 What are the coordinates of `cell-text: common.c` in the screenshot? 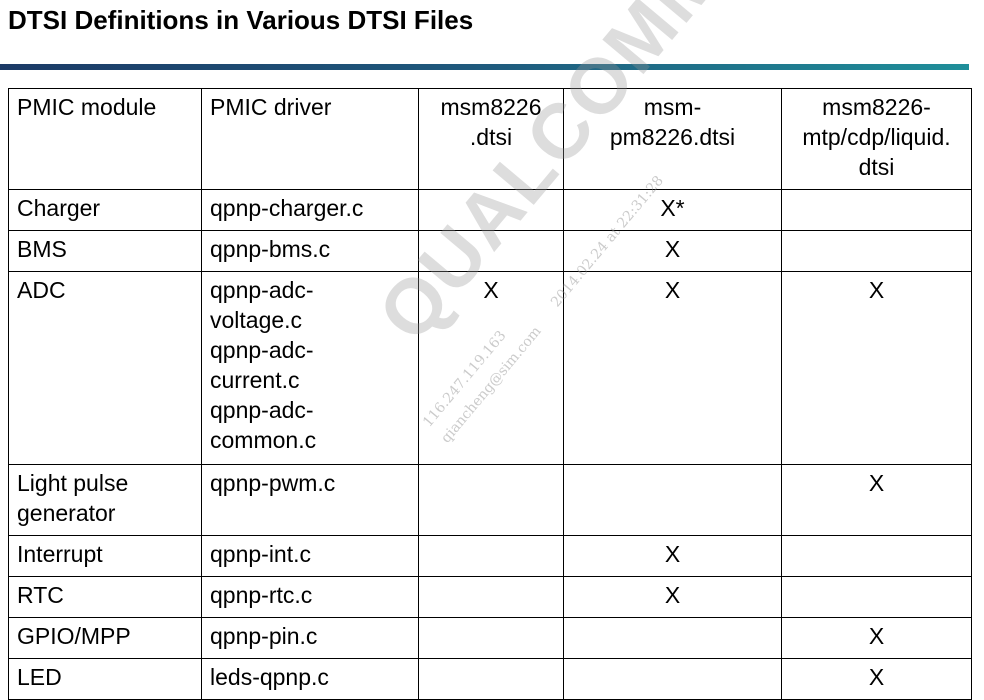 It's located at (263, 440).